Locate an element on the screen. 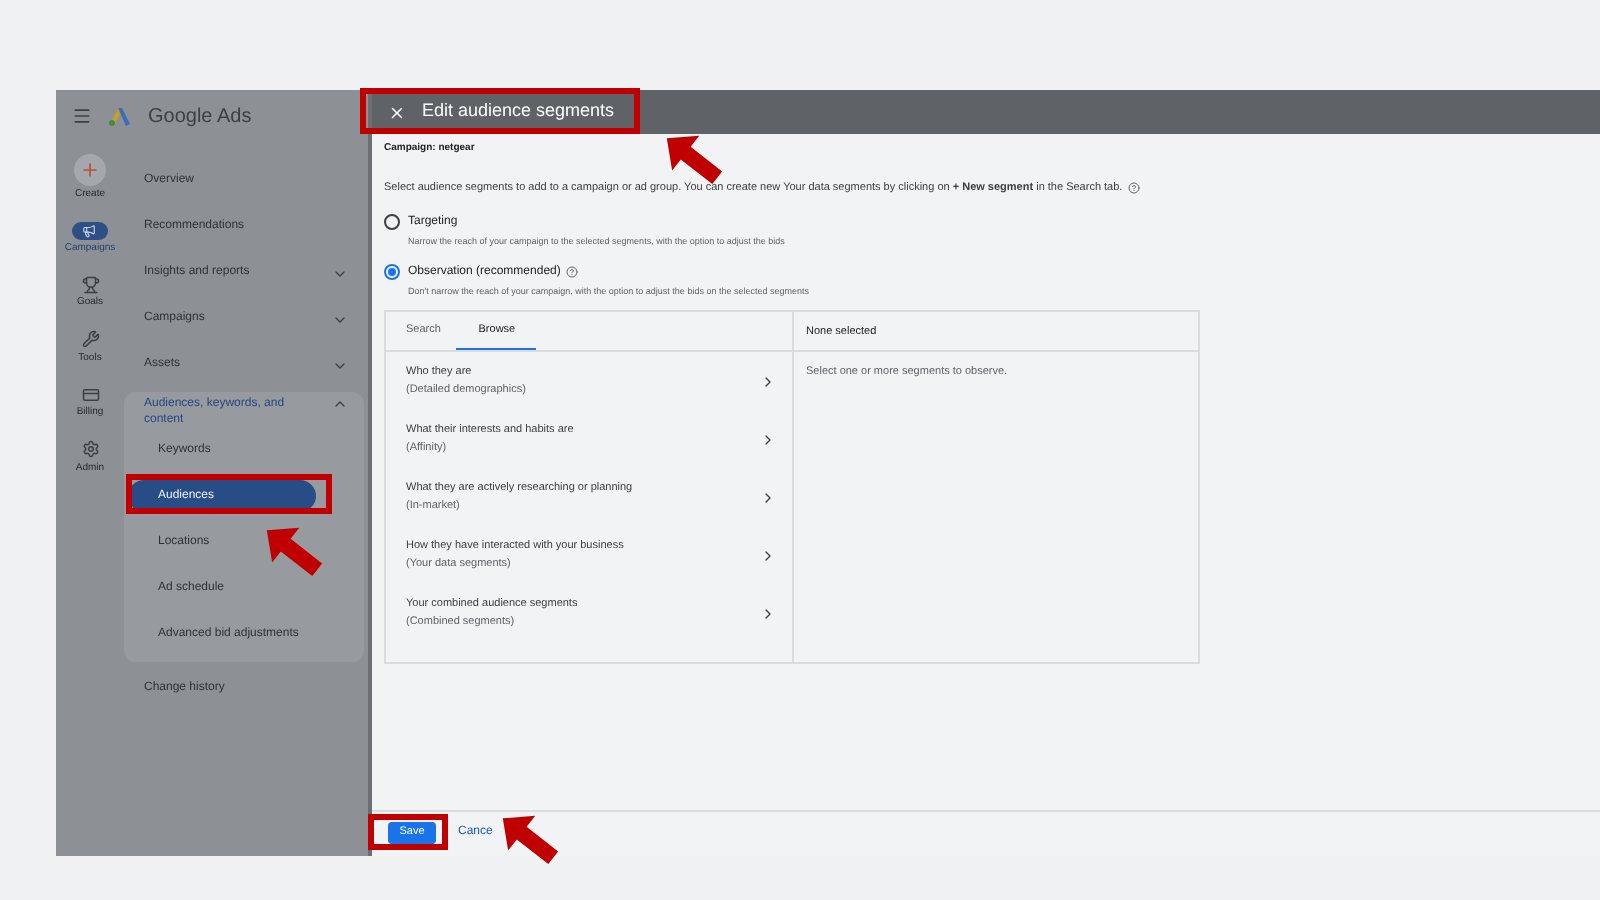 This screenshot has width=1600, height=900. logo-icon is located at coordinates (120, 116).